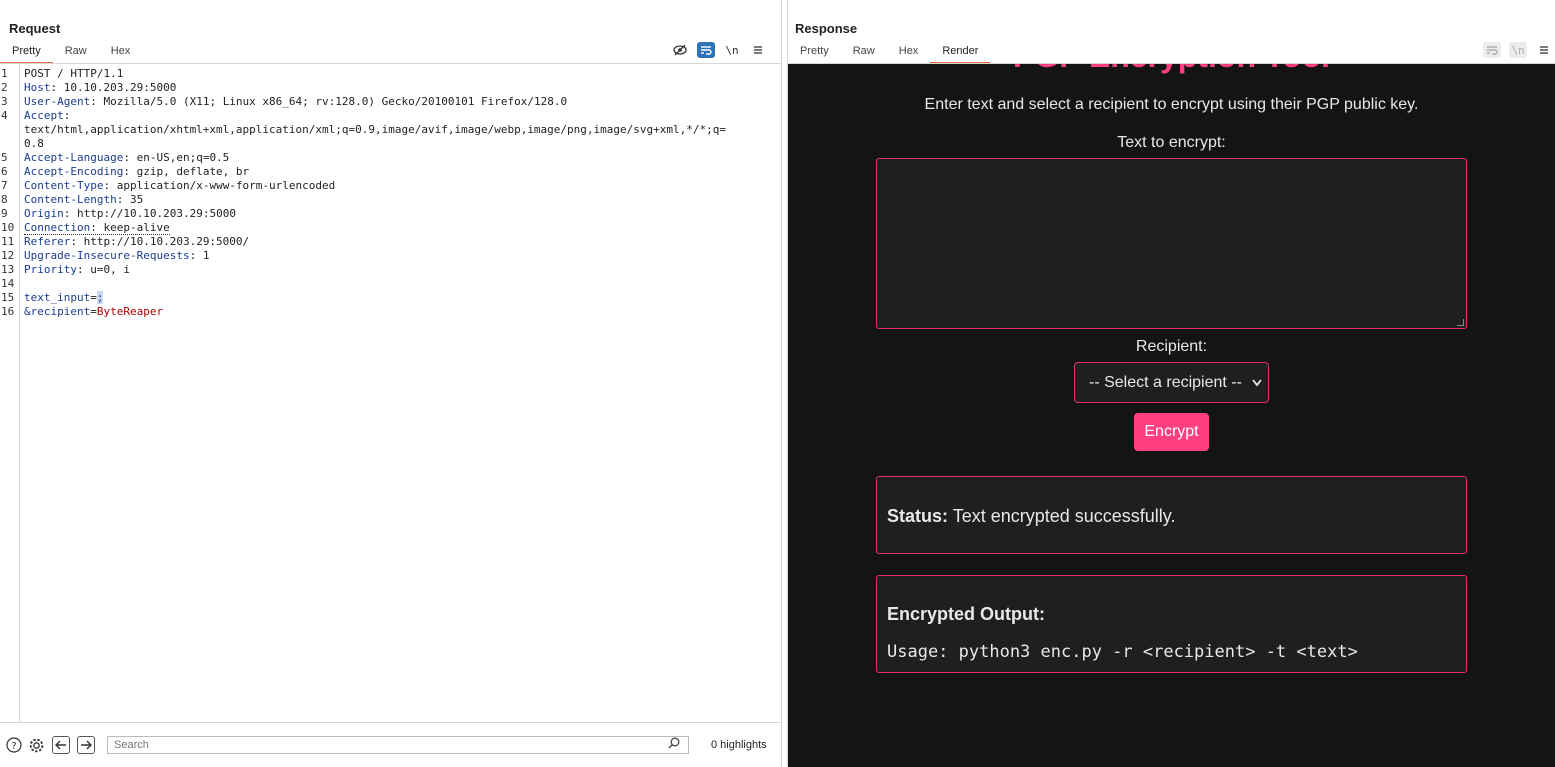 This screenshot has width=1555, height=767. Describe the element at coordinates (74, 171) in the screenshot. I see `header-key: Accept-Encoding` at that location.